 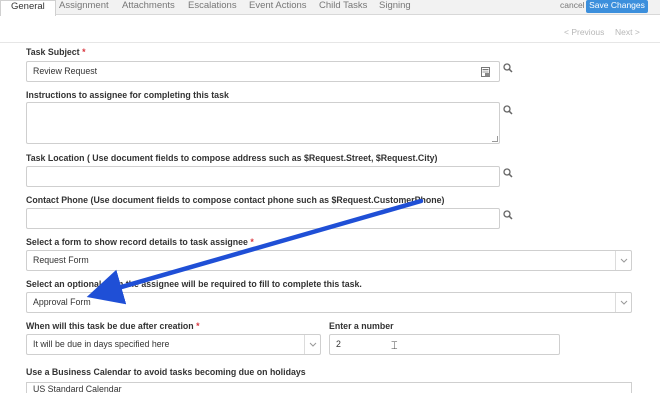 I want to click on number-input: 2, so click(x=444, y=344).